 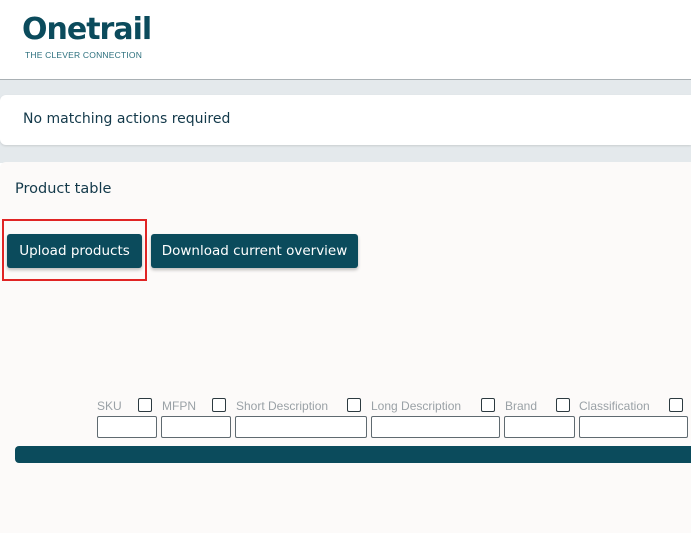 I want to click on filter-label-sku: SKU, so click(x=109, y=406).